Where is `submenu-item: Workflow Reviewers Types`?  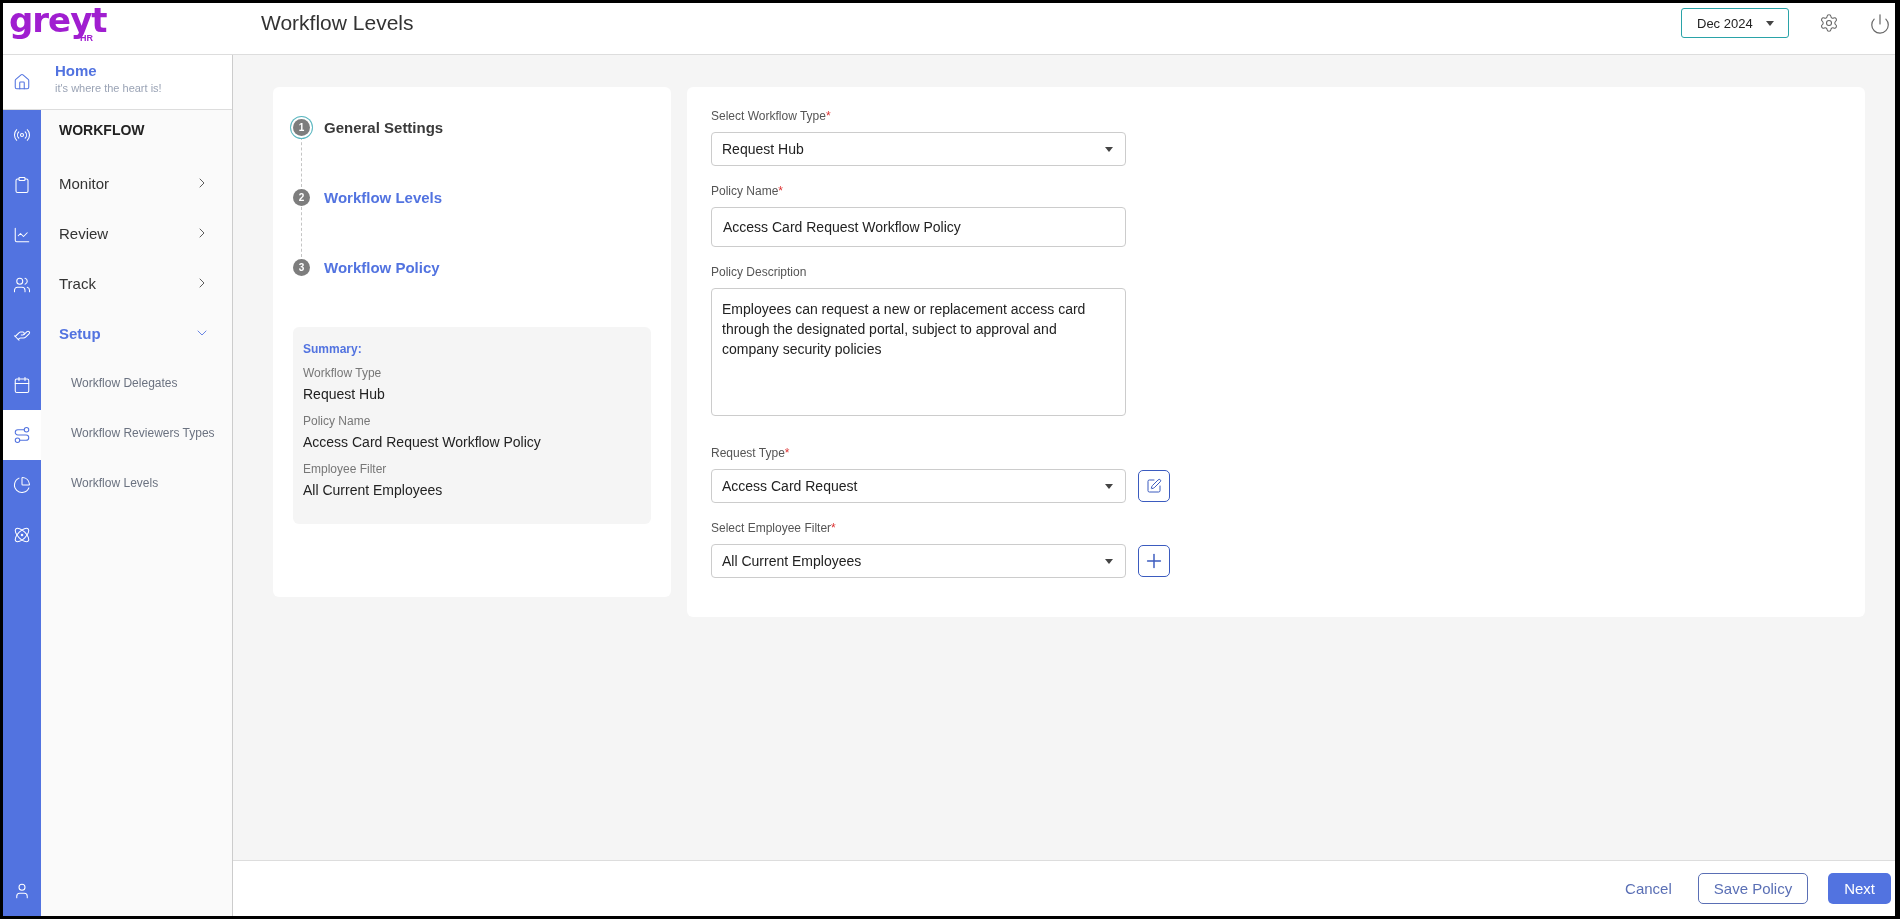 submenu-item: Workflow Reviewers Types is located at coordinates (136, 433).